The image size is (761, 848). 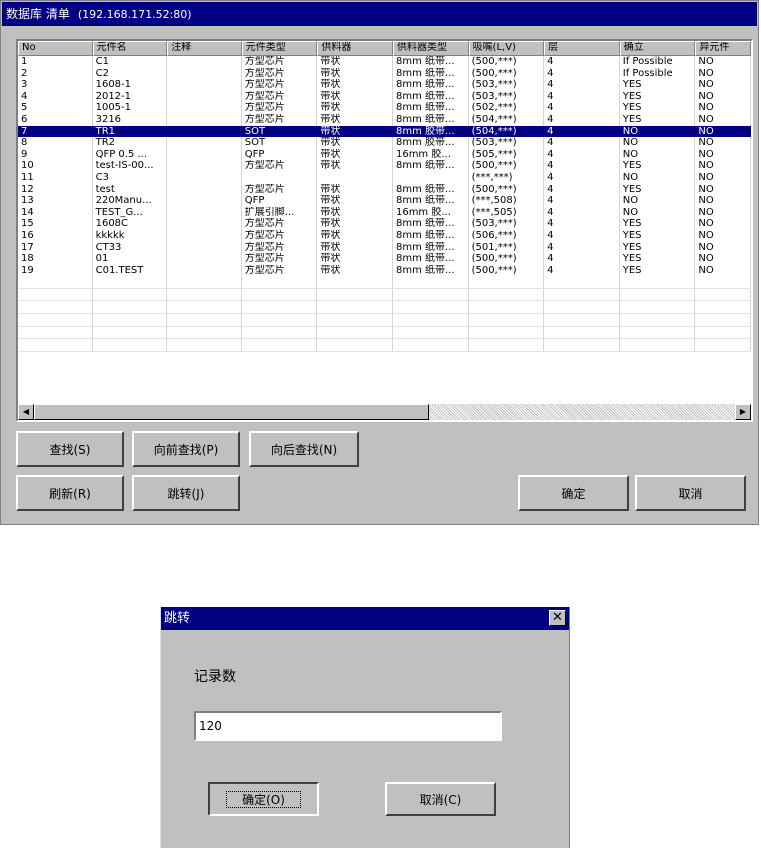 What do you see at coordinates (507, 154) in the screenshot?
I see `table-cell: (505,***)` at bounding box center [507, 154].